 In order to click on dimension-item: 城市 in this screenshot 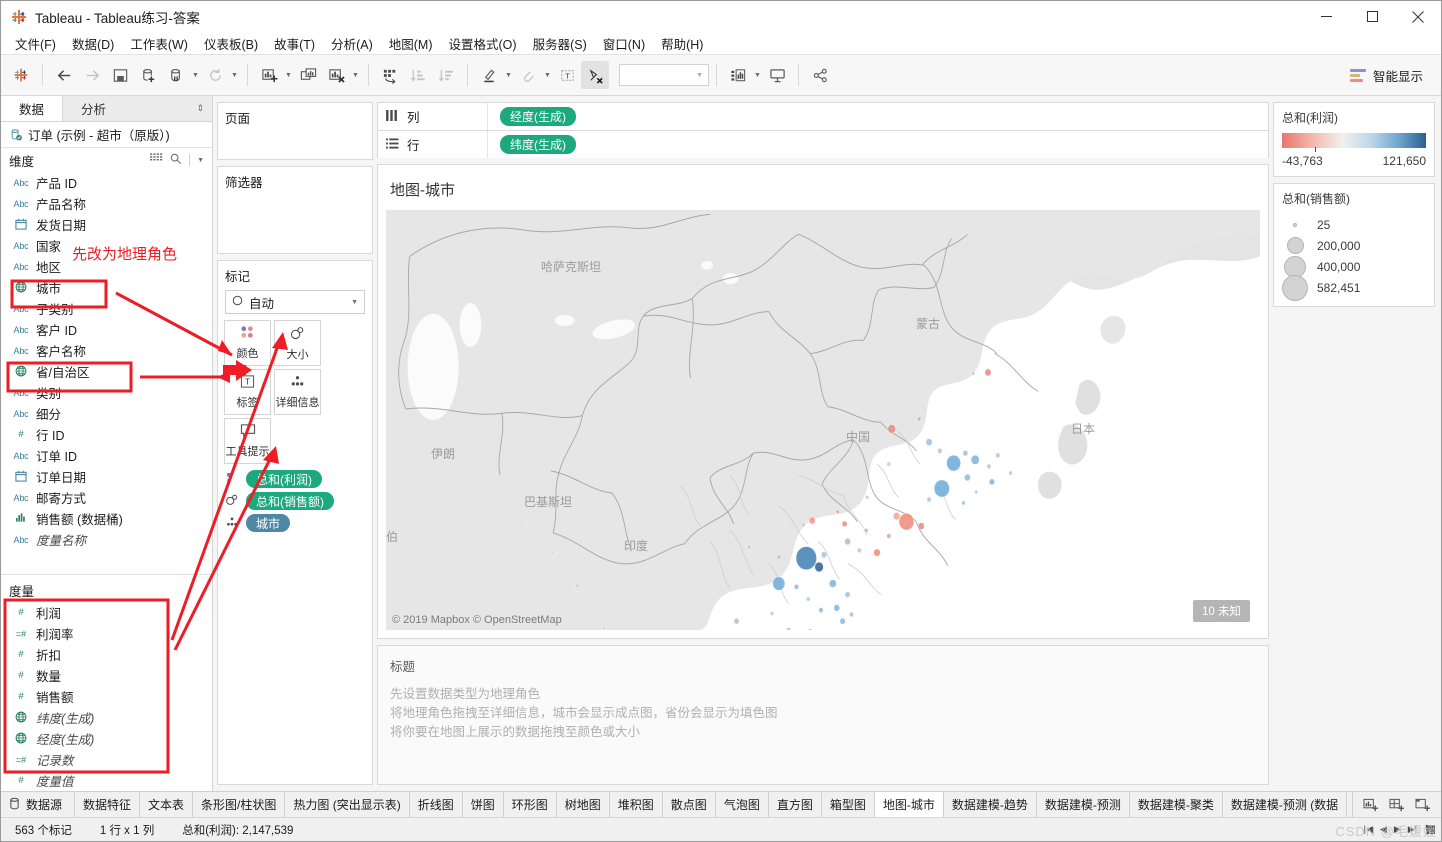, I will do `click(106, 287)`.